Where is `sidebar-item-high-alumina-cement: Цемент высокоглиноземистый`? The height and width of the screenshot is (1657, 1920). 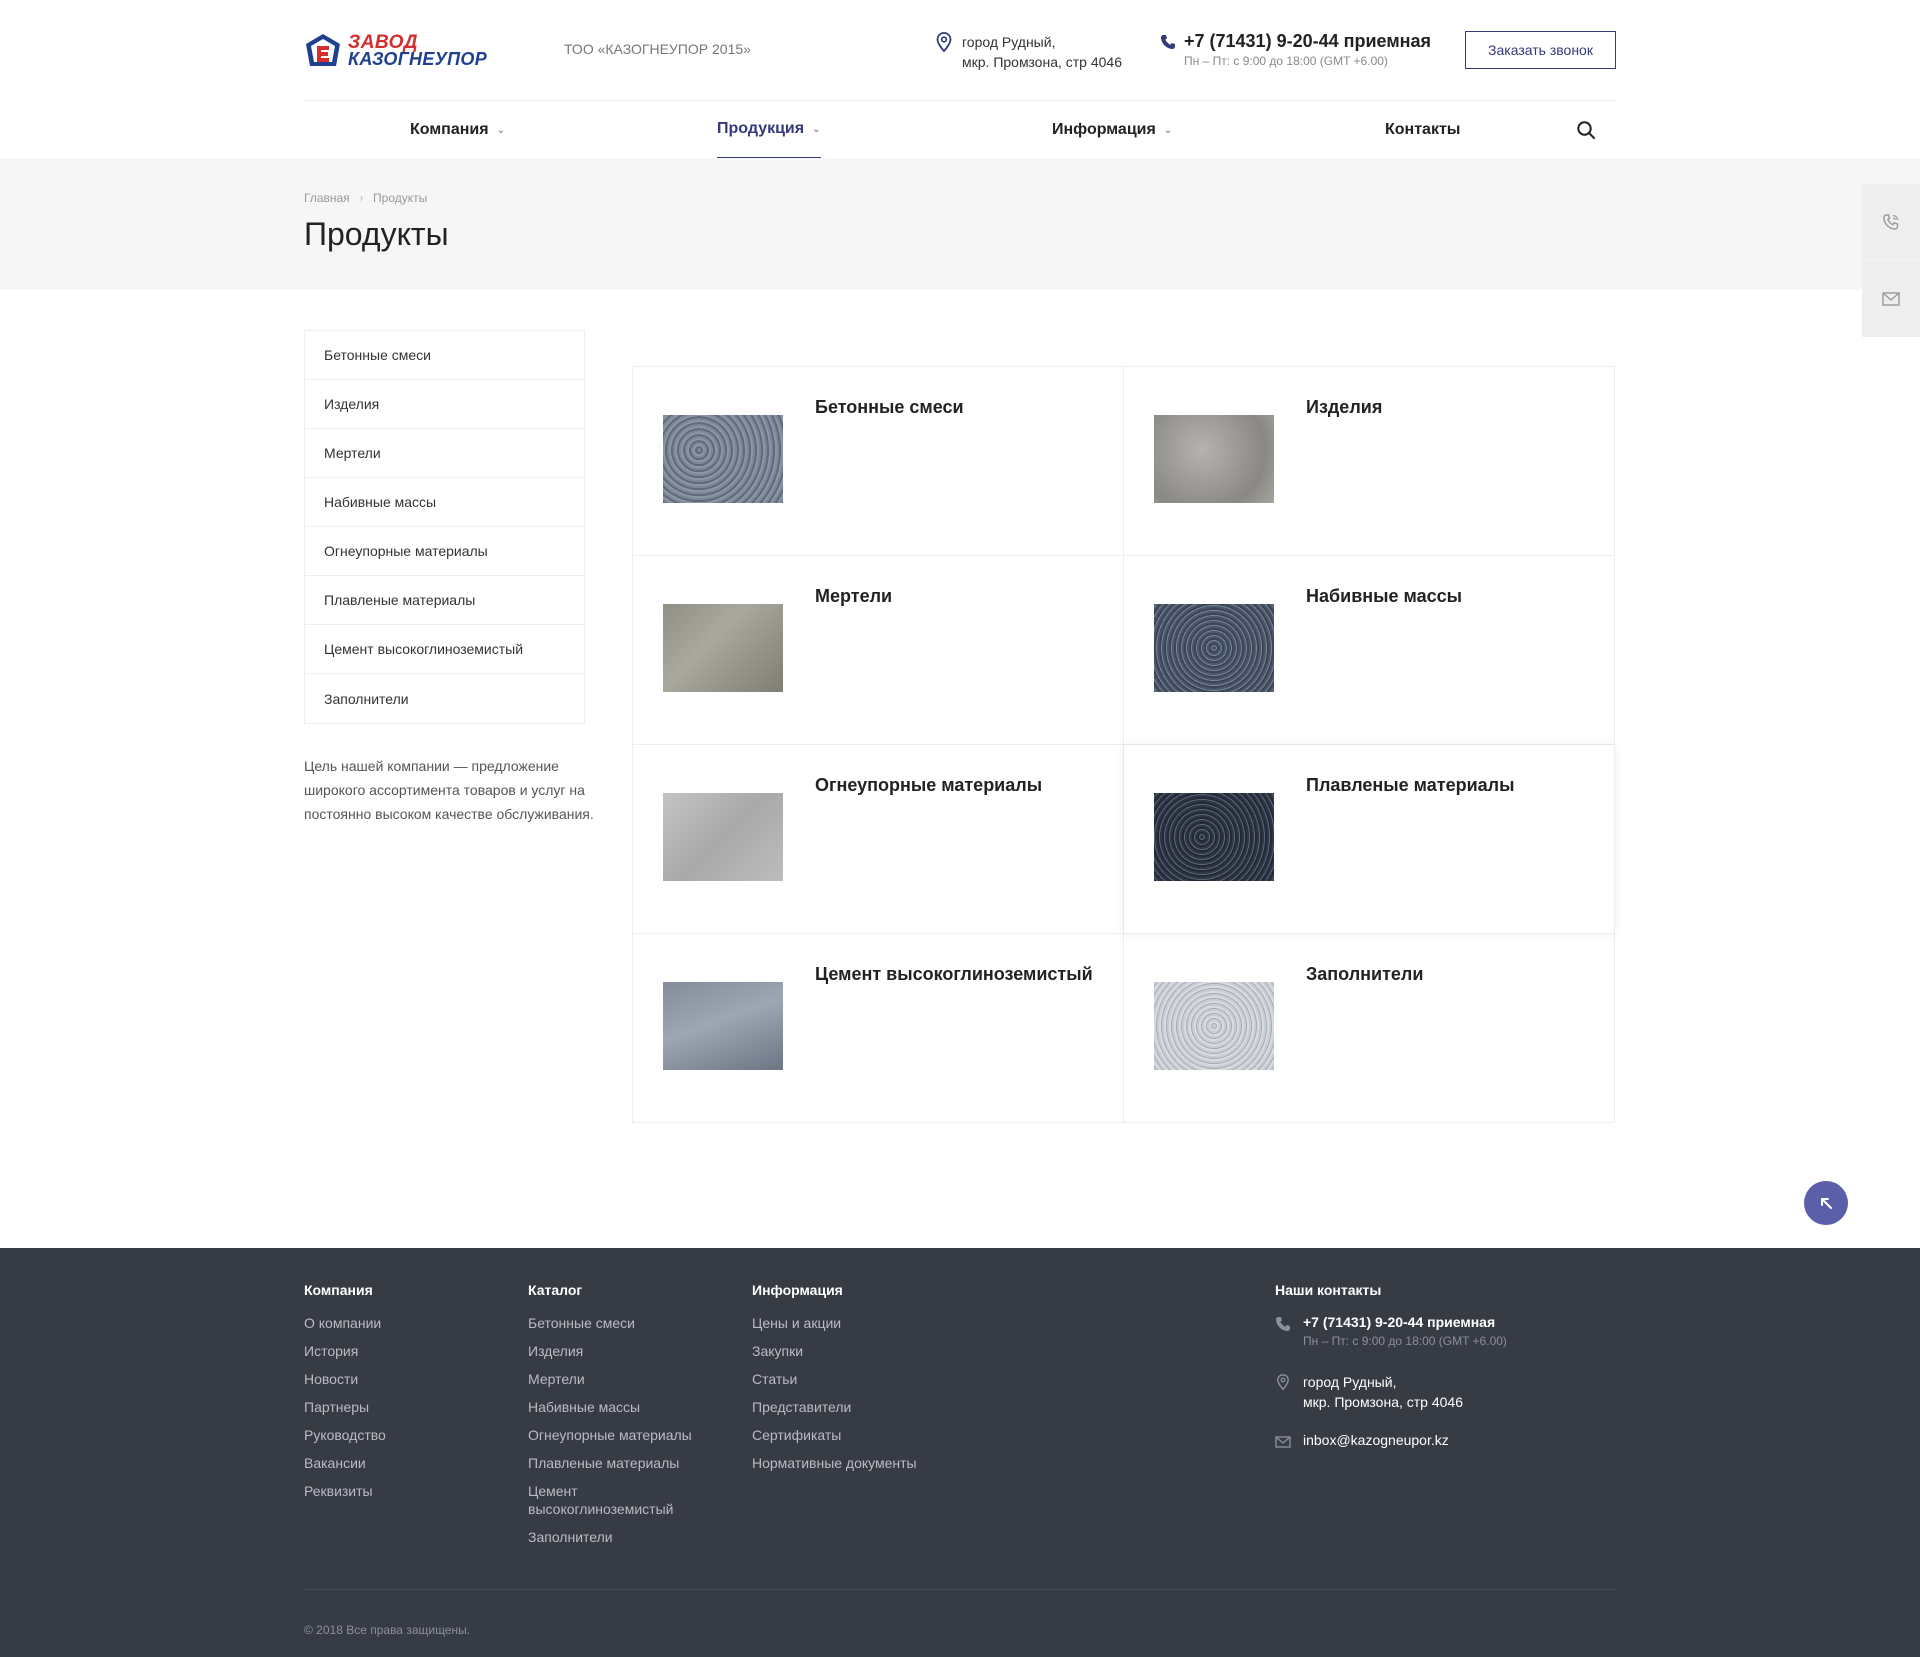 sidebar-item-high-alumina-cement: Цемент высокоглиноземистый is located at coordinates (444, 649).